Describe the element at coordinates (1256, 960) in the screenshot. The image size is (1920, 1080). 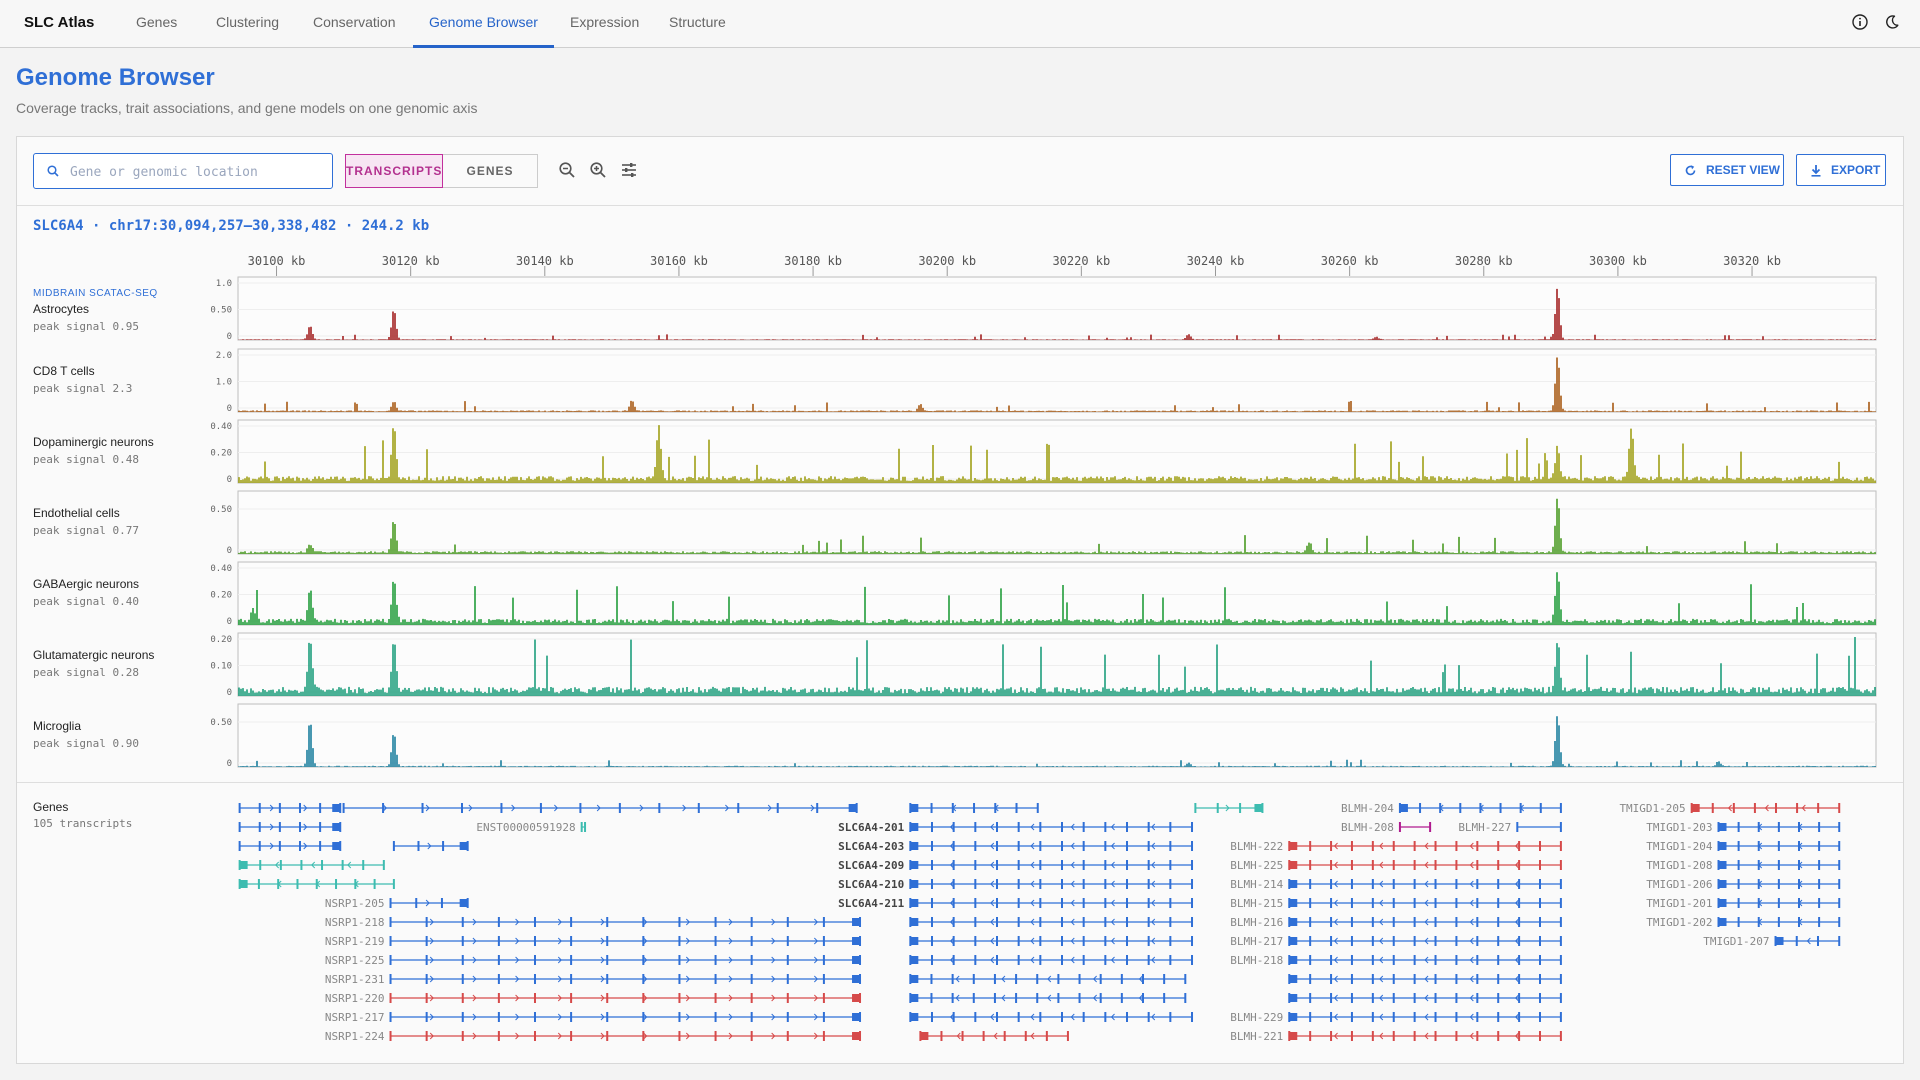
I see `transcript-label: BLMH-218` at that location.